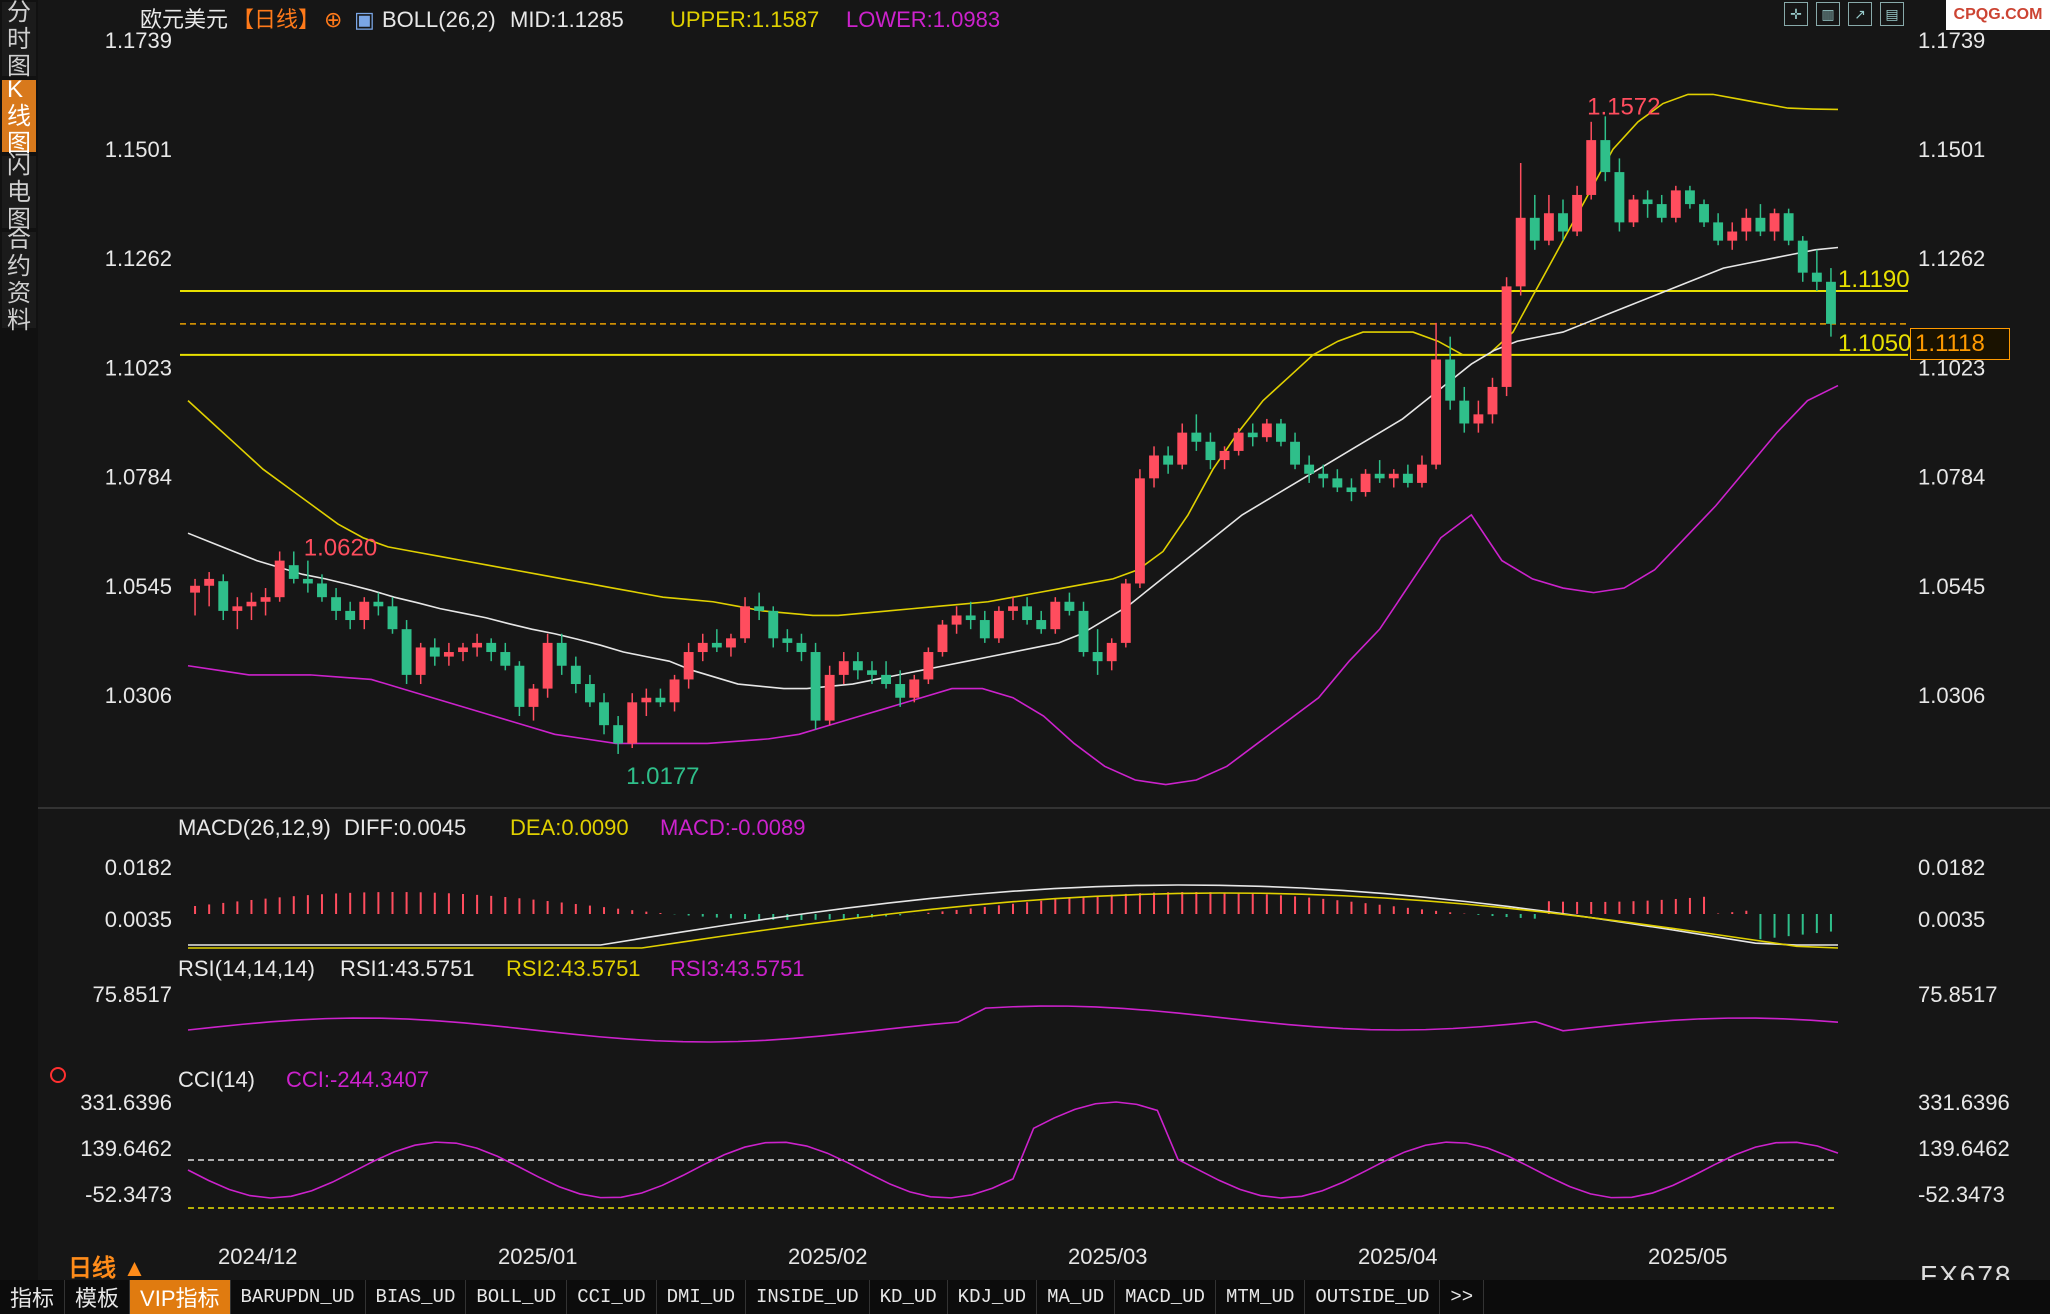 This screenshot has width=2050, height=1314. What do you see at coordinates (1013, 1024) in the screenshot?
I see `rsi-line` at bounding box center [1013, 1024].